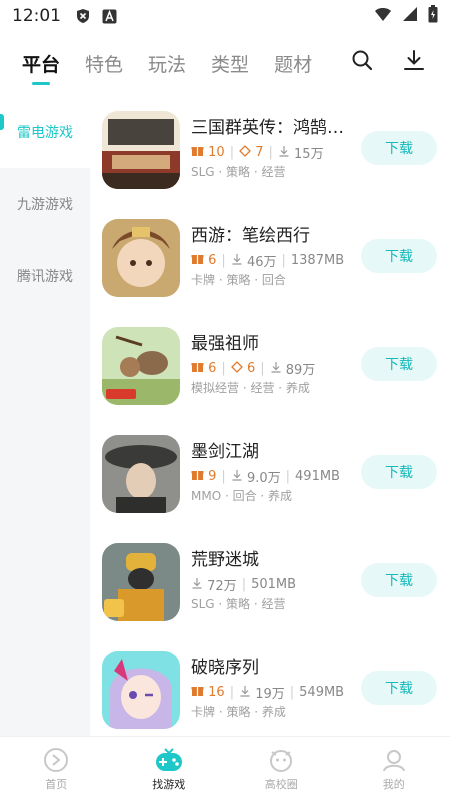 This screenshot has width=450, height=800. What do you see at coordinates (167, 65) in the screenshot?
I see `tab-gameplay: 玩法` at bounding box center [167, 65].